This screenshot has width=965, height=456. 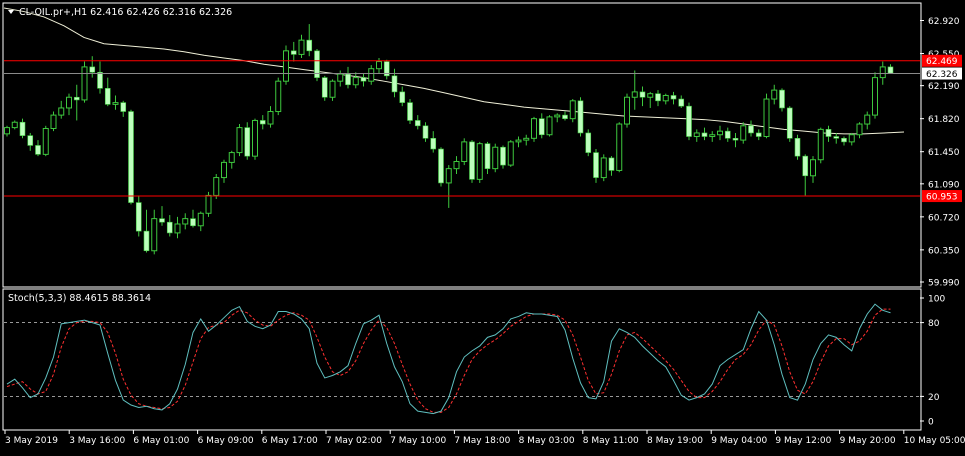 What do you see at coordinates (79, 298) in the screenshot?
I see `stoch-header: Stoch(5,3,3) 88.4615 88.3614` at bounding box center [79, 298].